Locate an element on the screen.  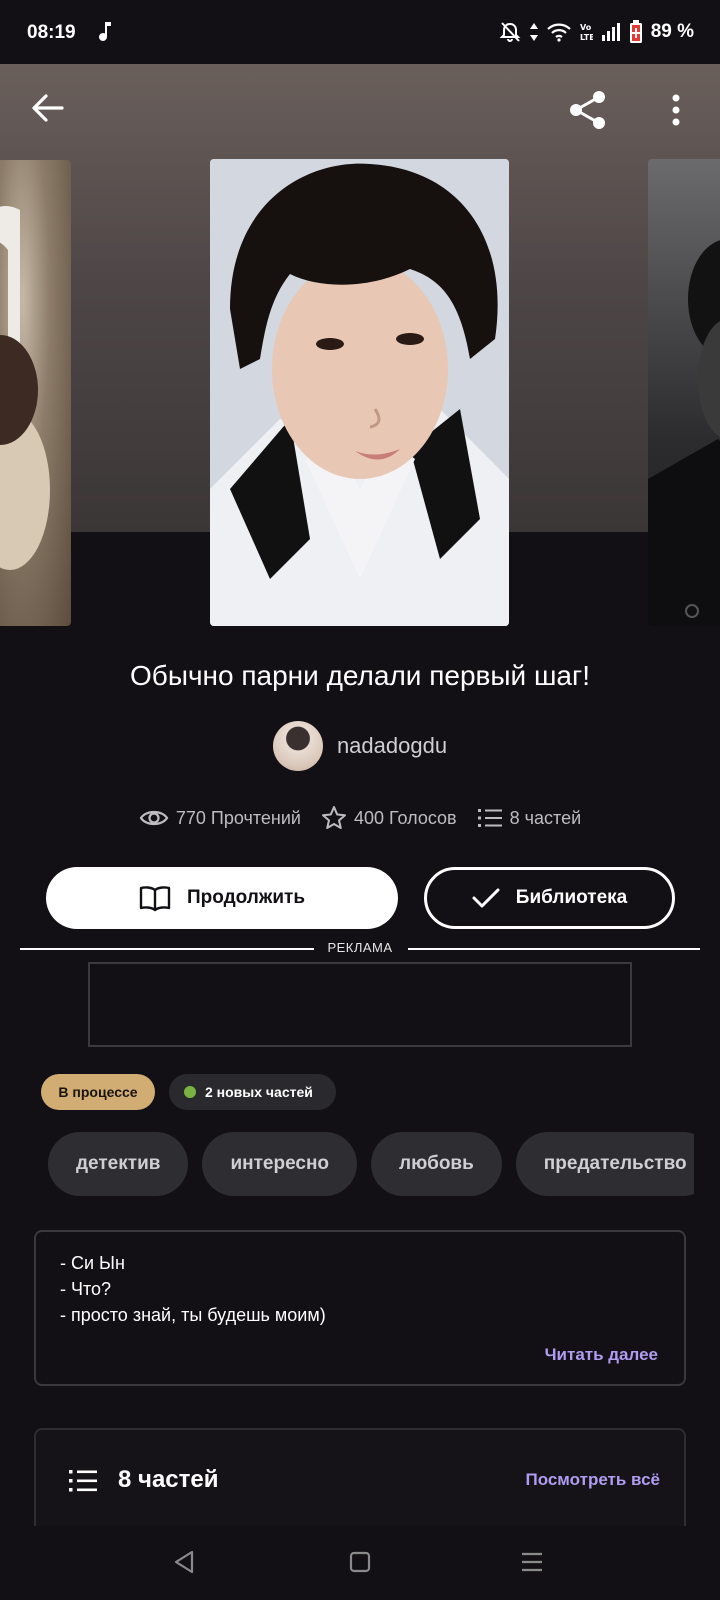
nav-recents-icon is located at coordinates (532, 1562).